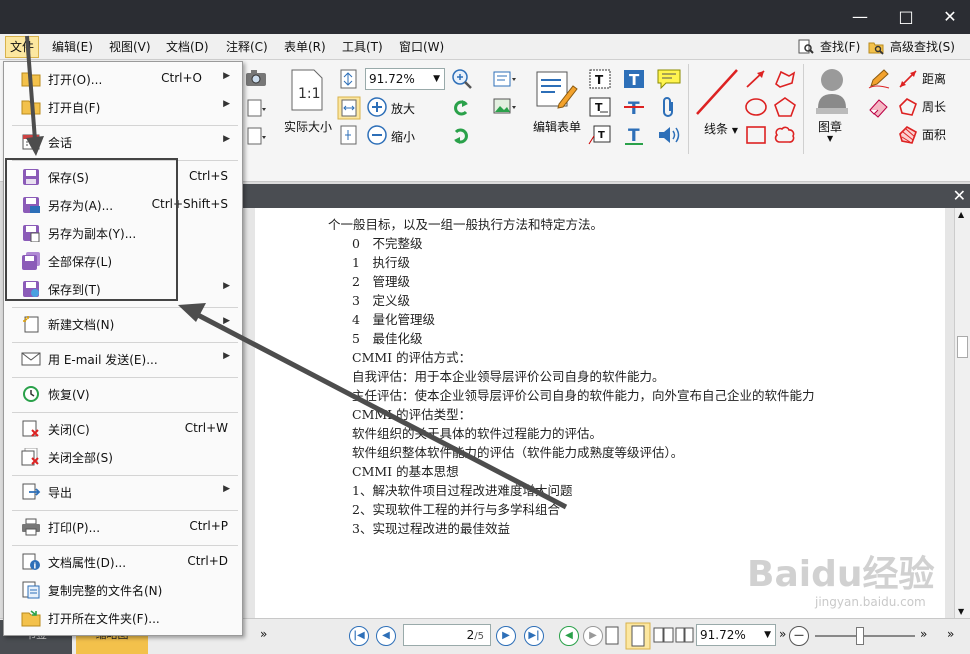 This screenshot has width=970, height=654. Describe the element at coordinates (830, 126) in the screenshot. I see `stamp-label: 图章` at that location.